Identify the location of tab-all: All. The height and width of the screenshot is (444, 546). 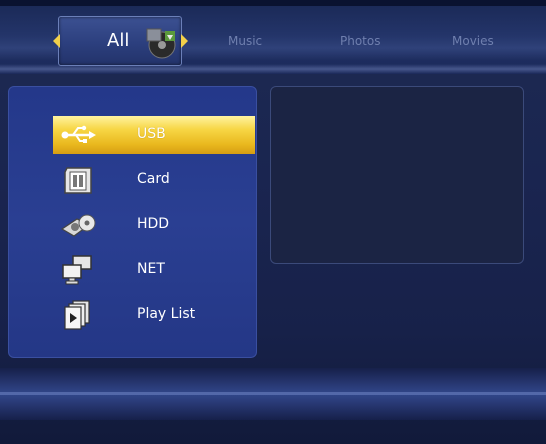
(120, 41).